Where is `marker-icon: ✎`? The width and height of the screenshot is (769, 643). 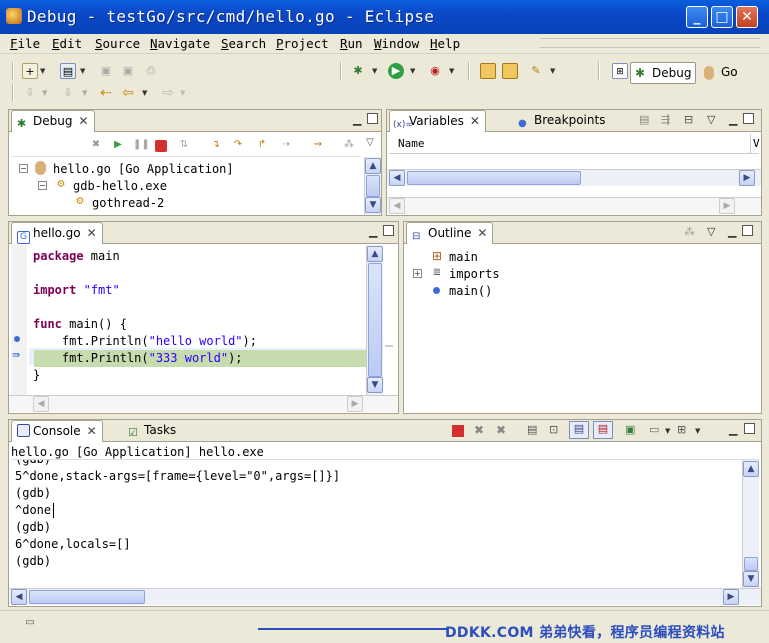
marker-icon: ✎ is located at coordinates (536, 71).